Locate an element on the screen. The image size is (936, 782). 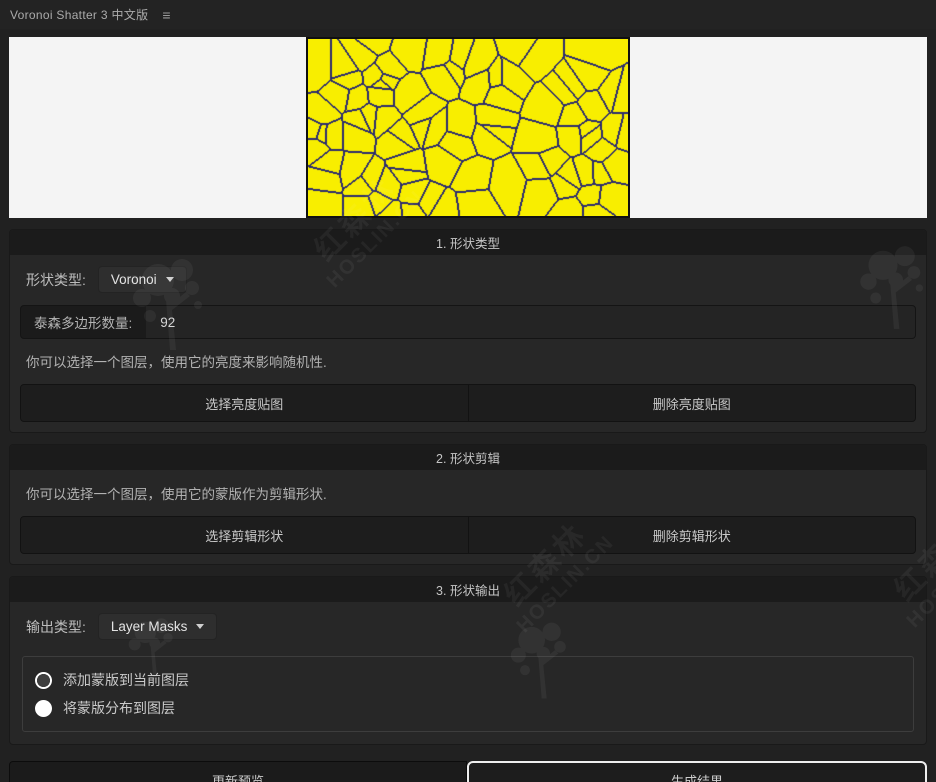
section-header: 2. 形状剪辑 is located at coordinates (468, 457).